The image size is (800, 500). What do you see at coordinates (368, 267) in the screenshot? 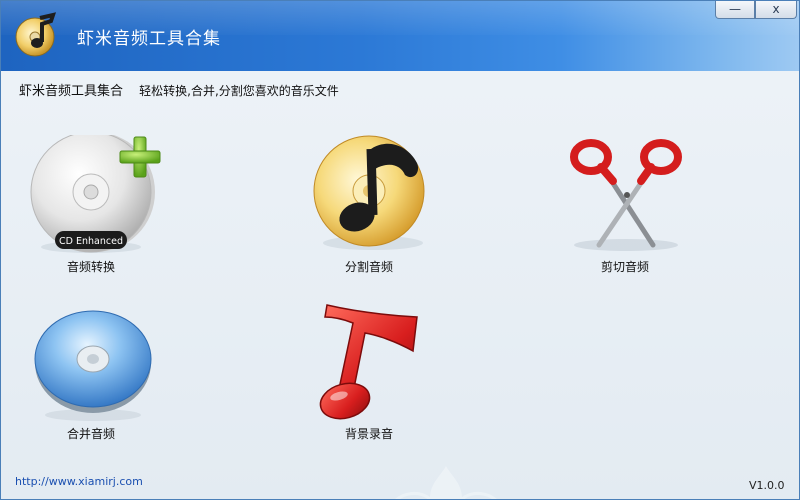
I see `tool-label-audio-split: 分割音频` at bounding box center [368, 267].